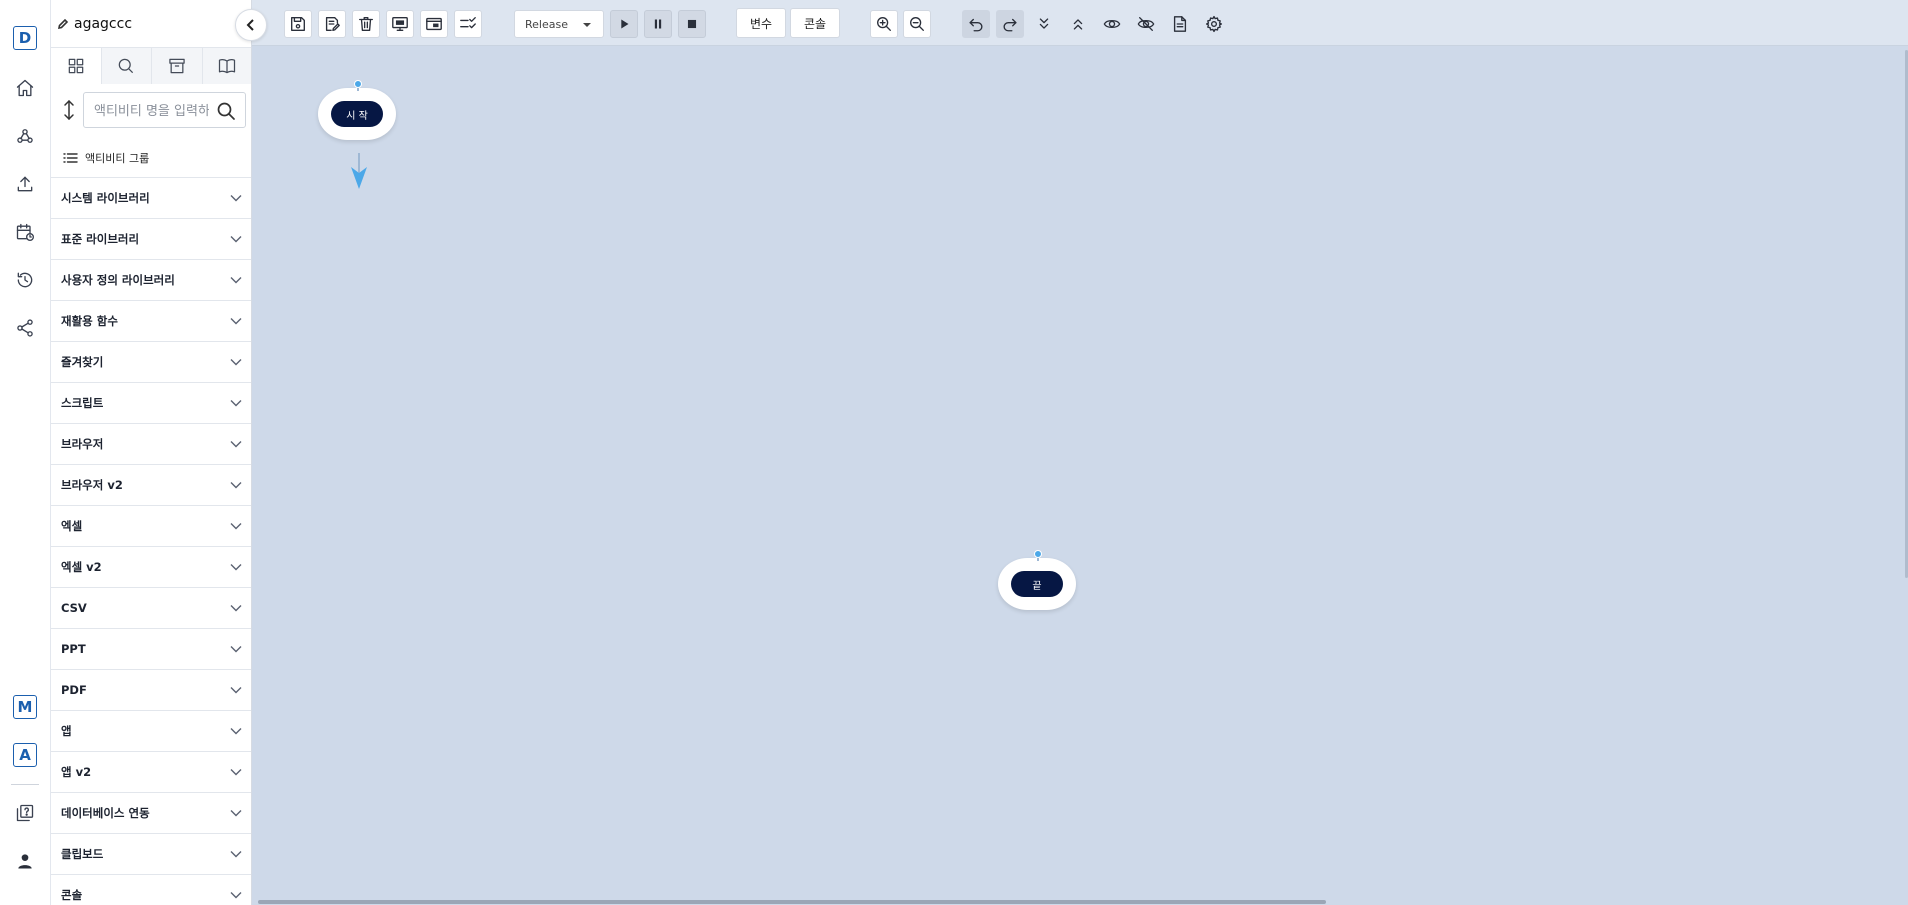 The width and height of the screenshot is (1908, 905). I want to click on stop-icon, so click(692, 24).